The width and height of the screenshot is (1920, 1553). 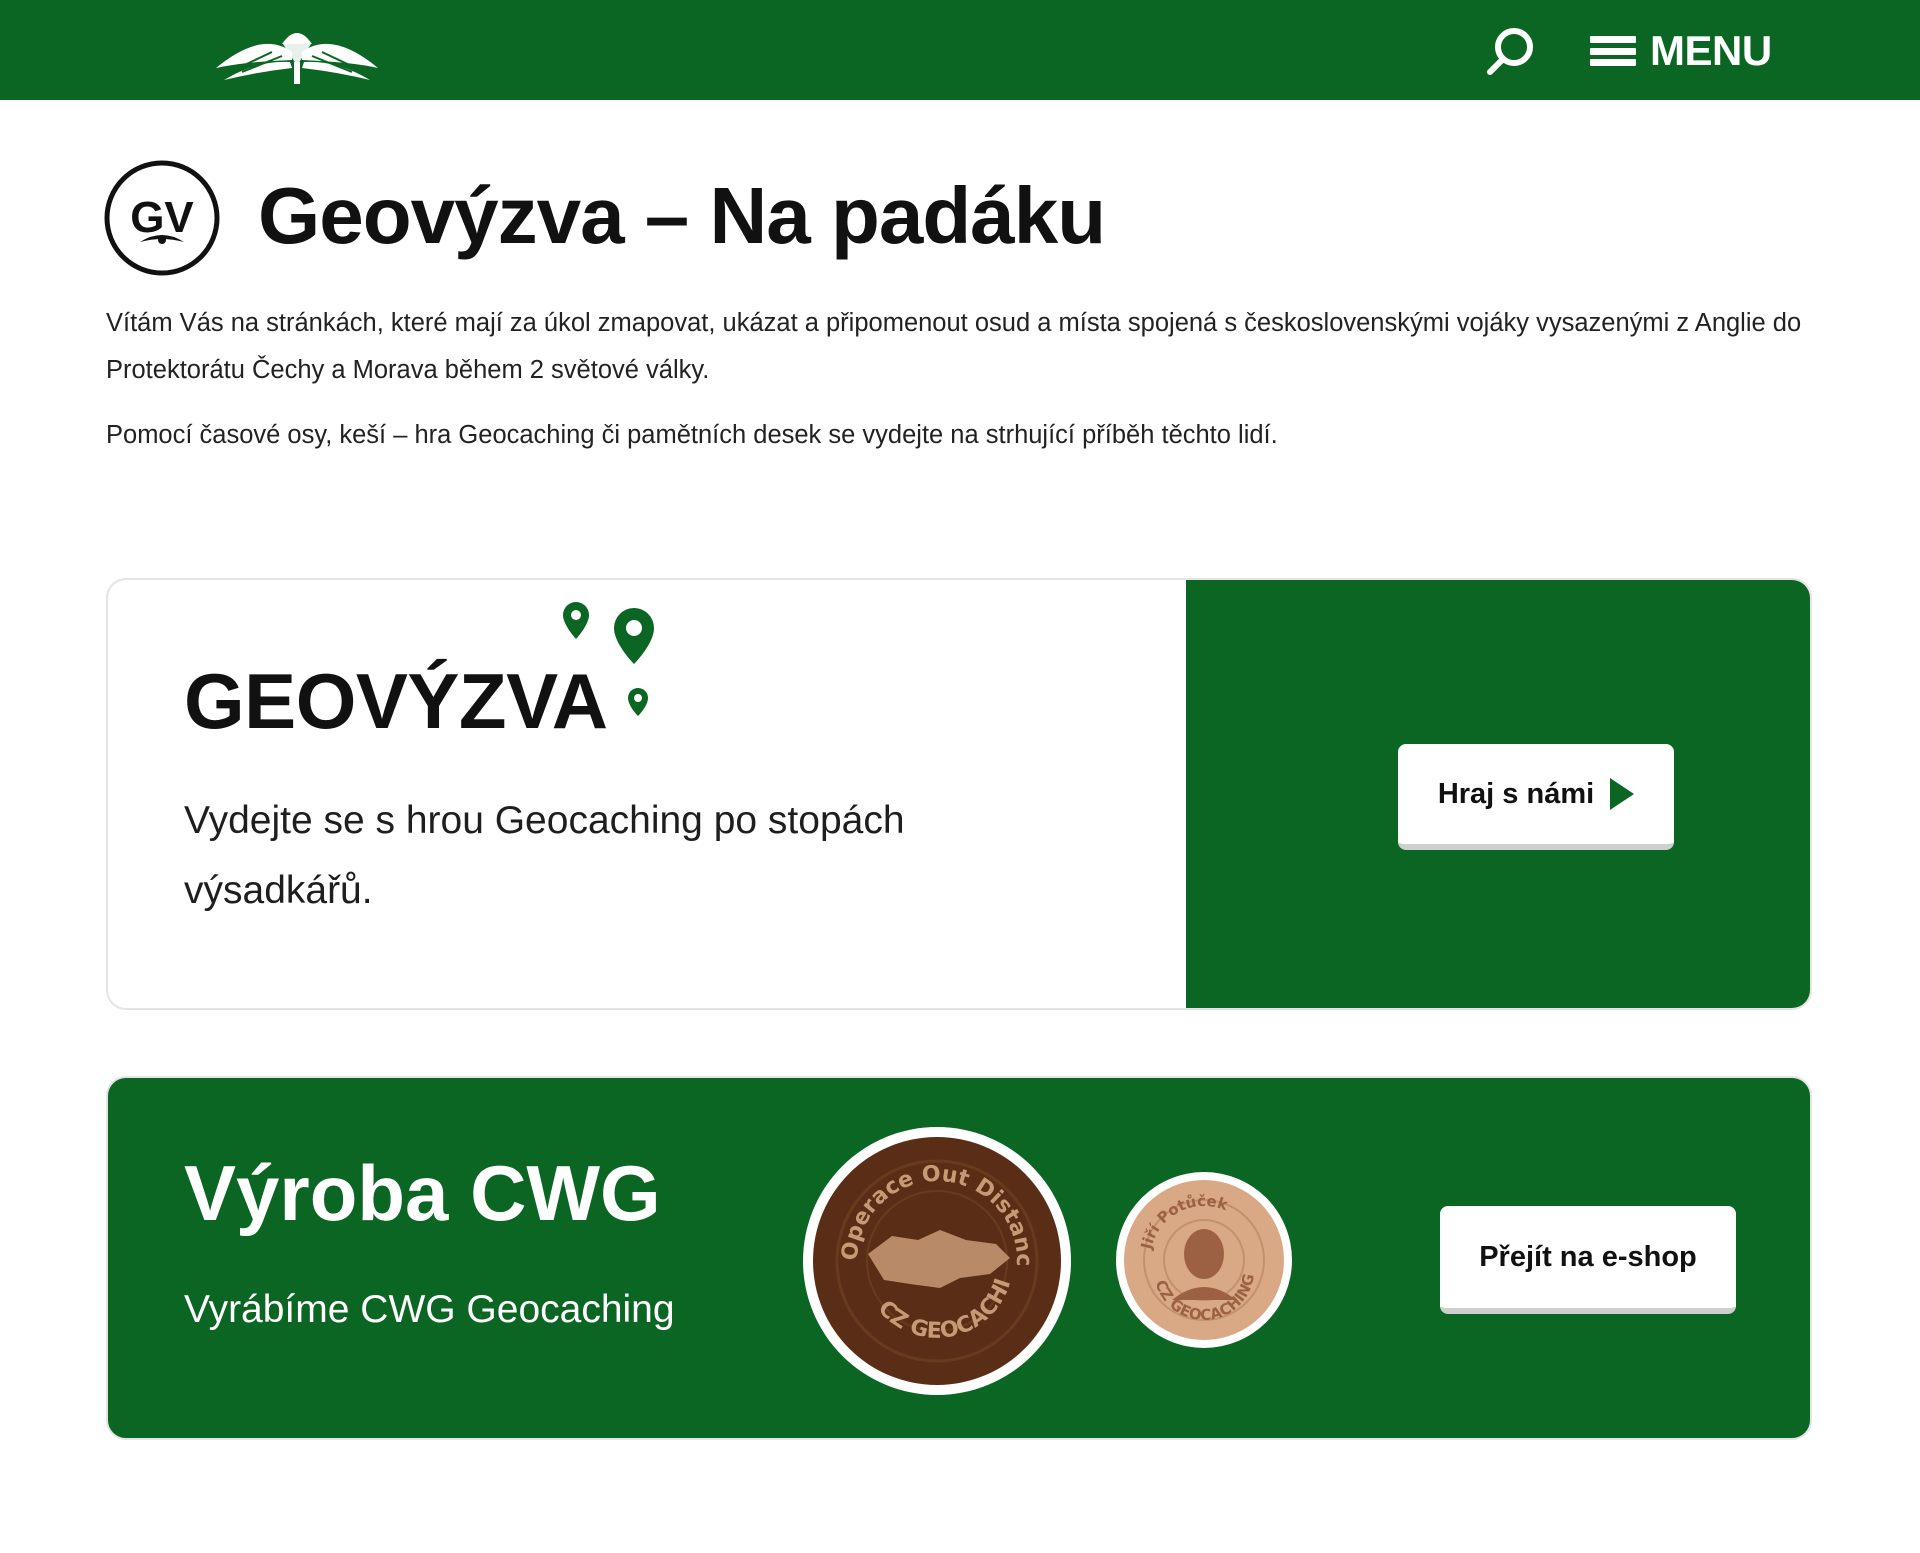 I want to click on play-with-us-button: Hraj s námi, so click(x=1536, y=797).